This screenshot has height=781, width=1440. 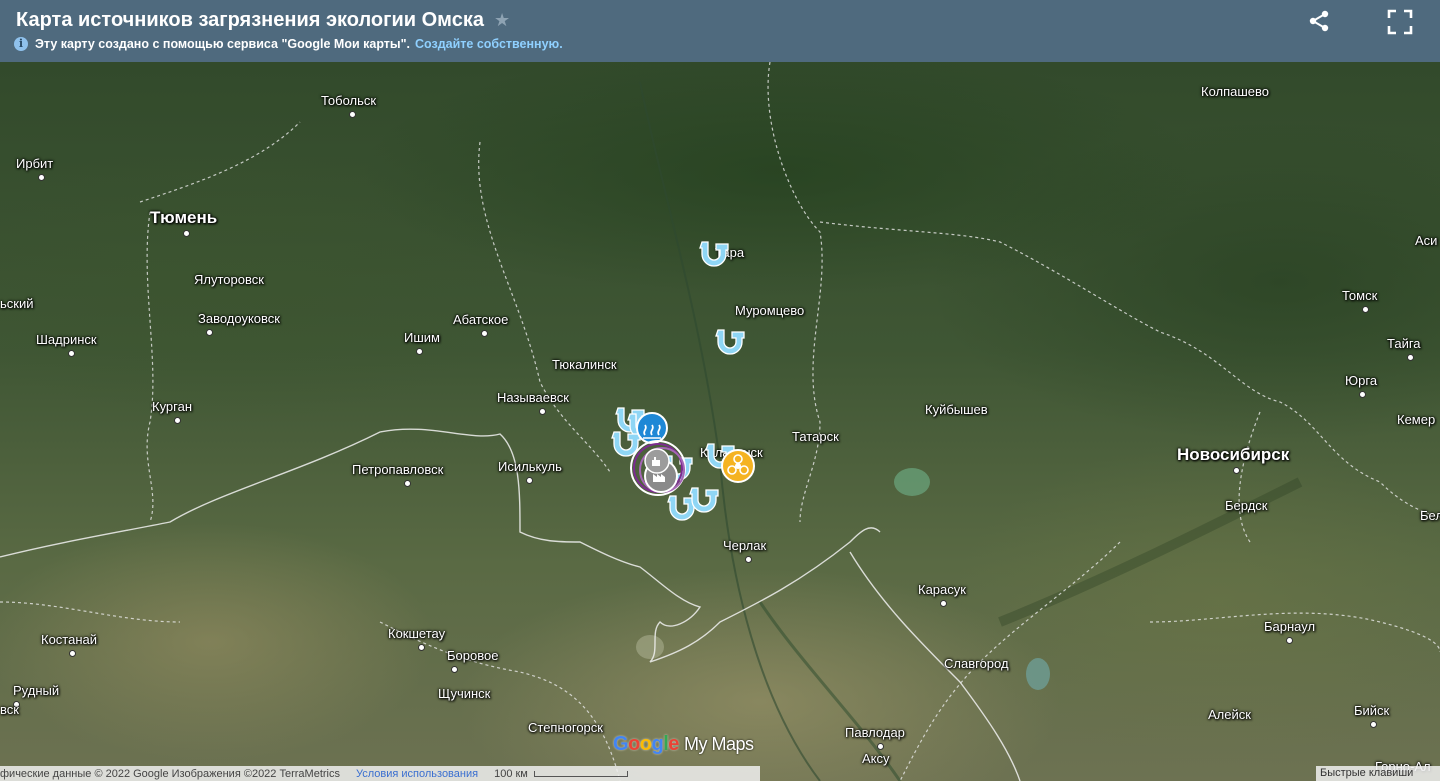 I want to click on share-button, so click(x=1319, y=22).